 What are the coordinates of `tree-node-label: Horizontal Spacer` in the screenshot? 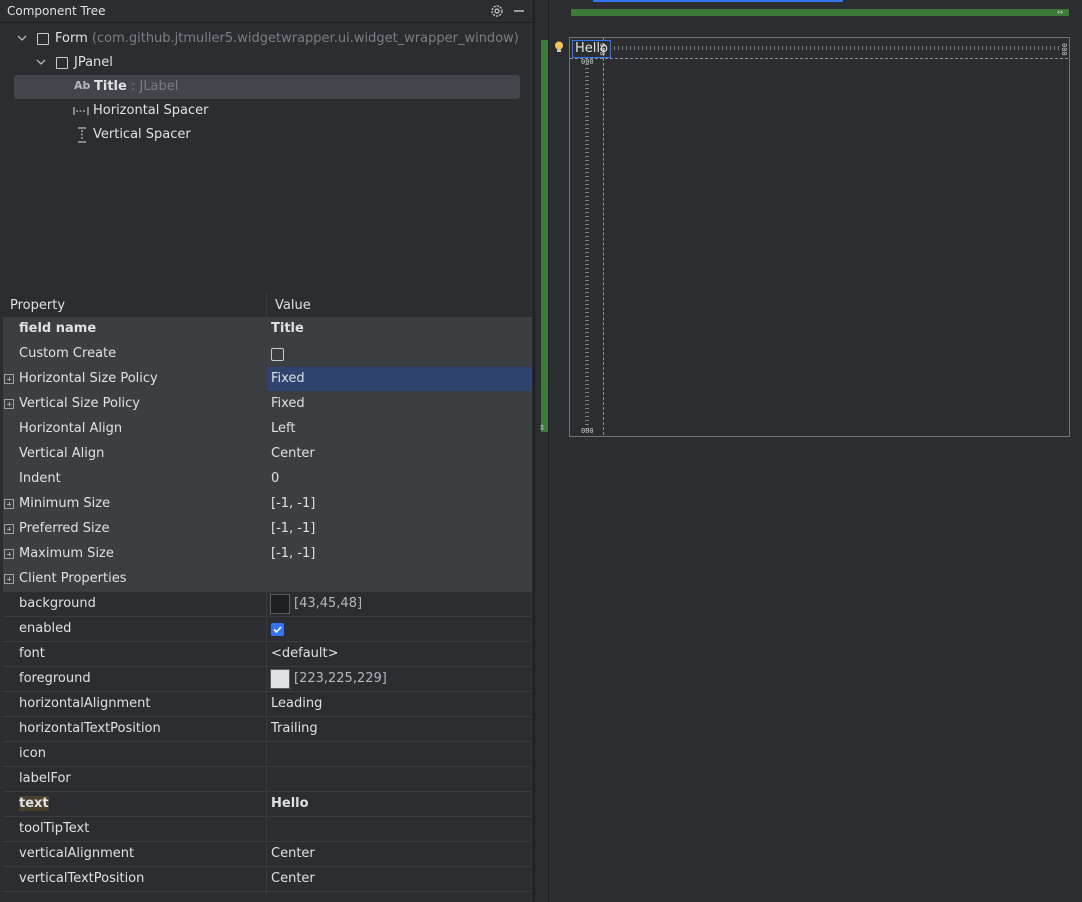 It's located at (151, 110).